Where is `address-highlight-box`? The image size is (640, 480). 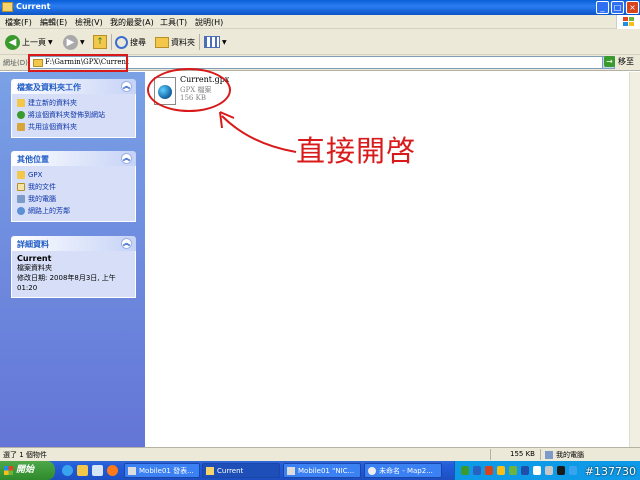
address-highlight-box is located at coordinates (78, 63).